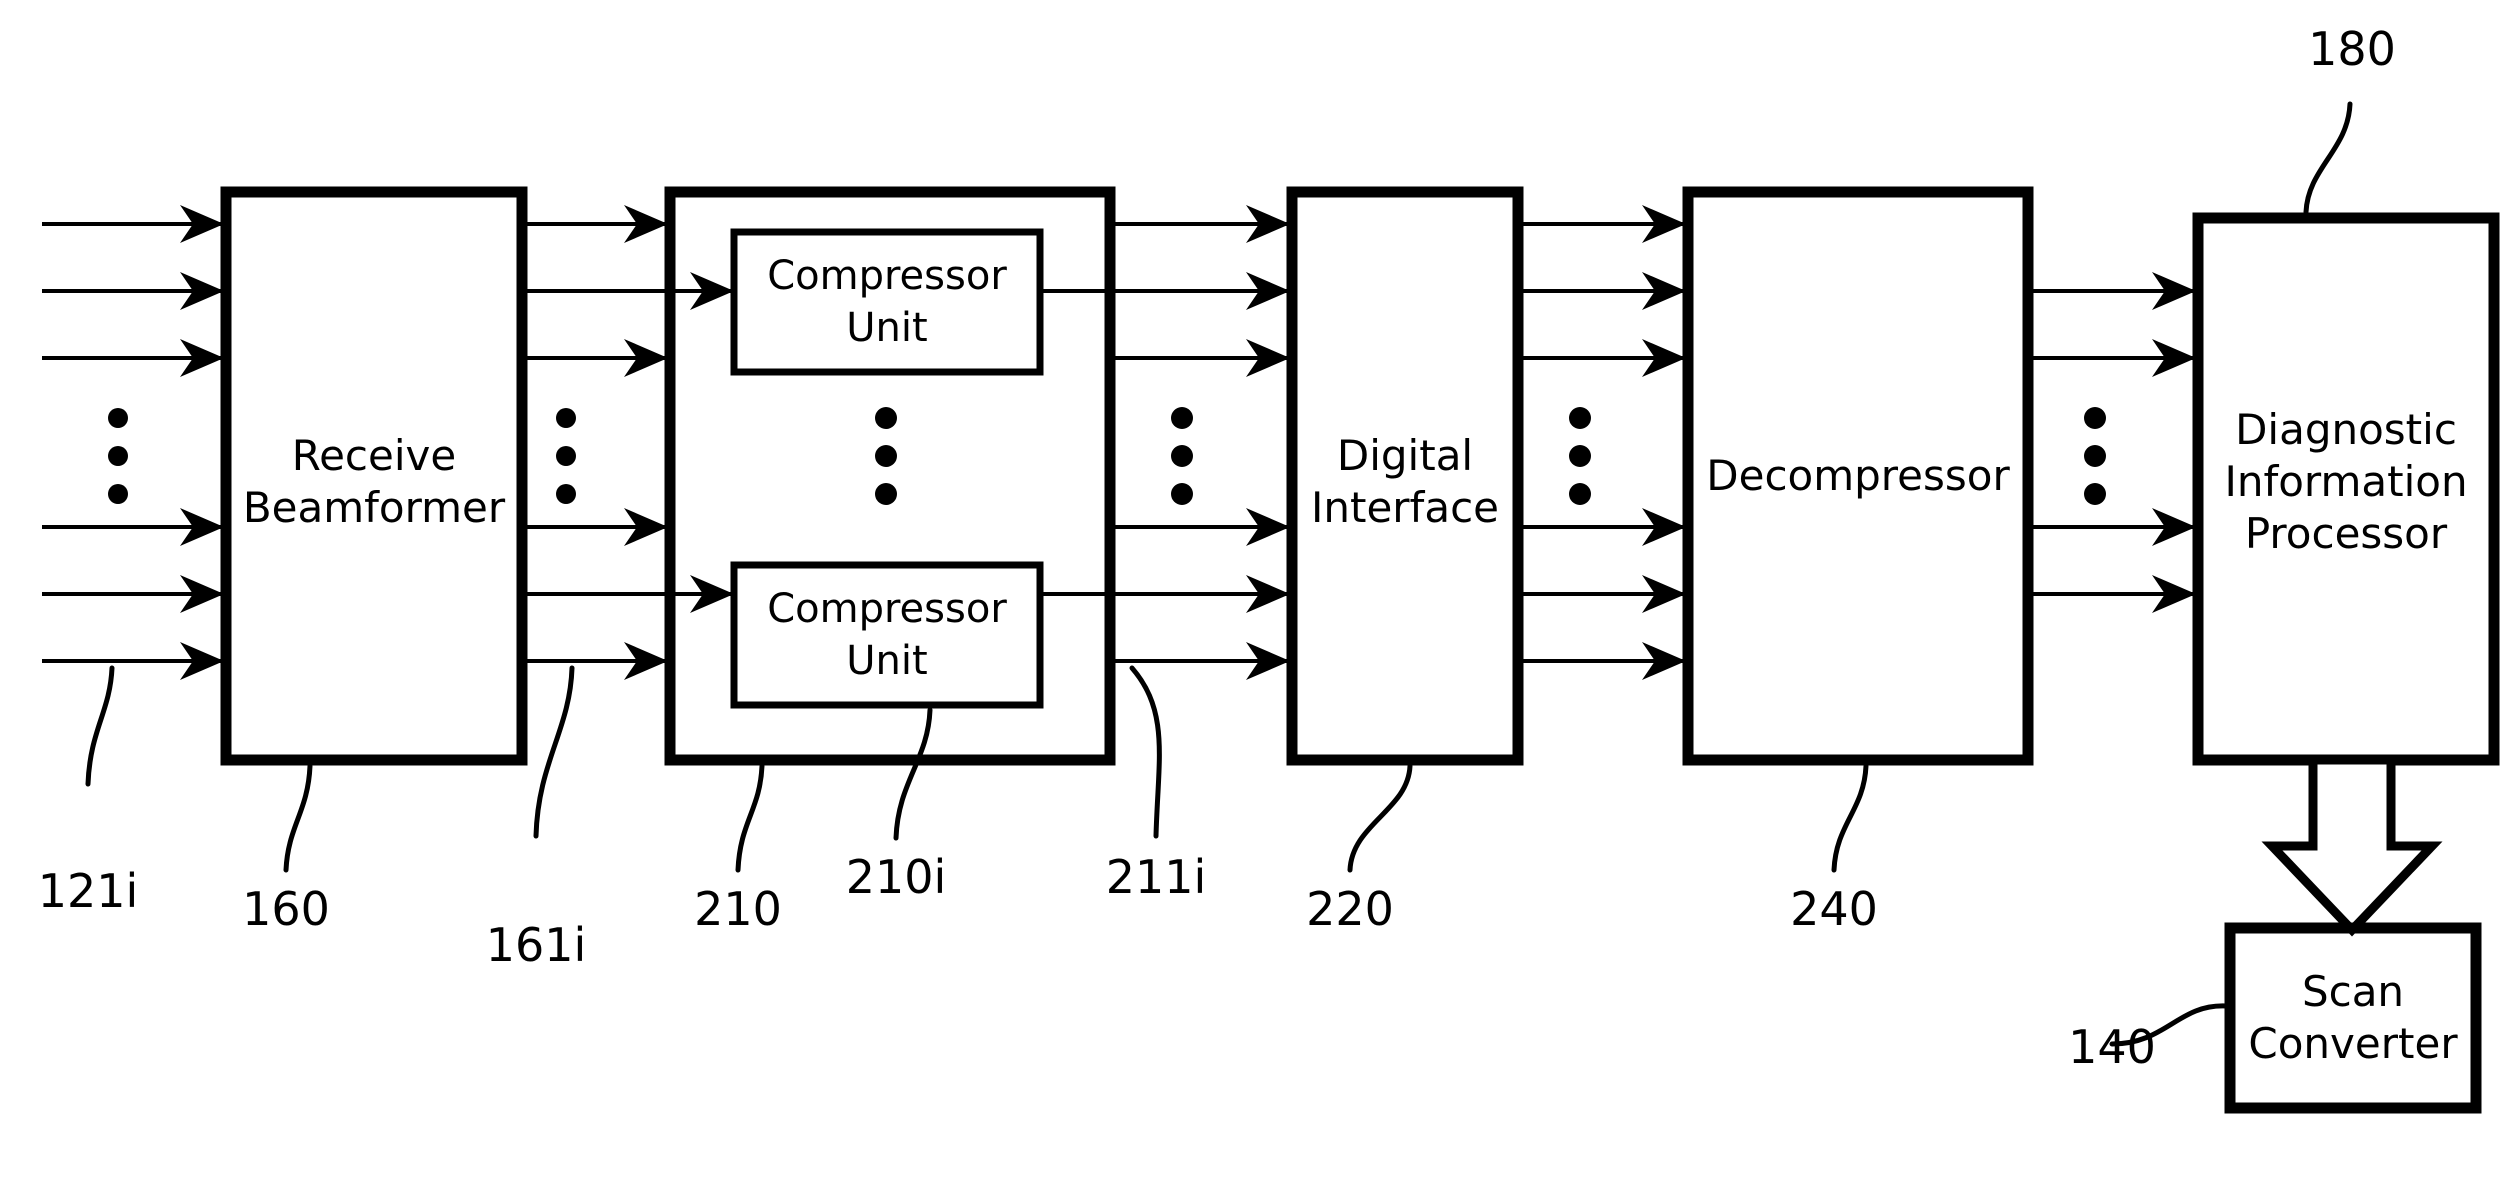 This screenshot has width=2516, height=1193. Describe the element at coordinates (2112, 1047) in the screenshot. I see `refnum-140: 140` at that location.